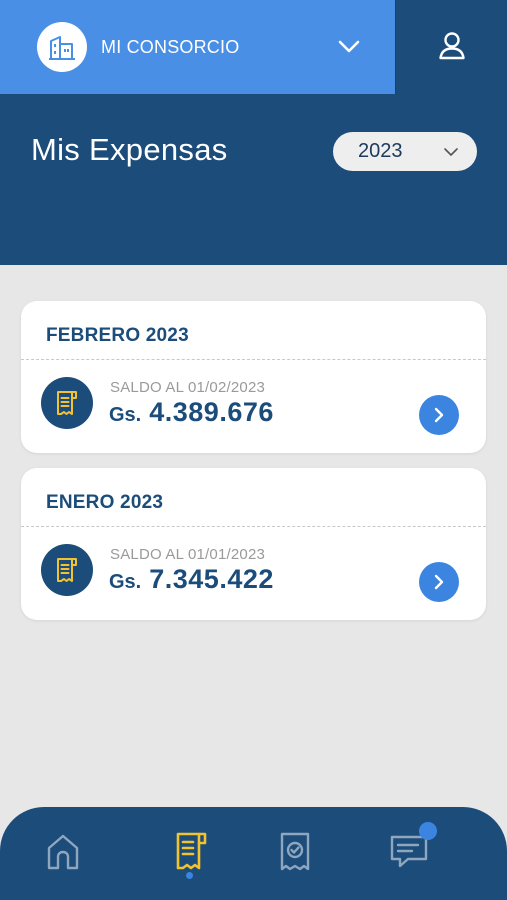 This screenshot has height=900, width=507. What do you see at coordinates (211, 579) in the screenshot?
I see `amount: 7.345.422` at bounding box center [211, 579].